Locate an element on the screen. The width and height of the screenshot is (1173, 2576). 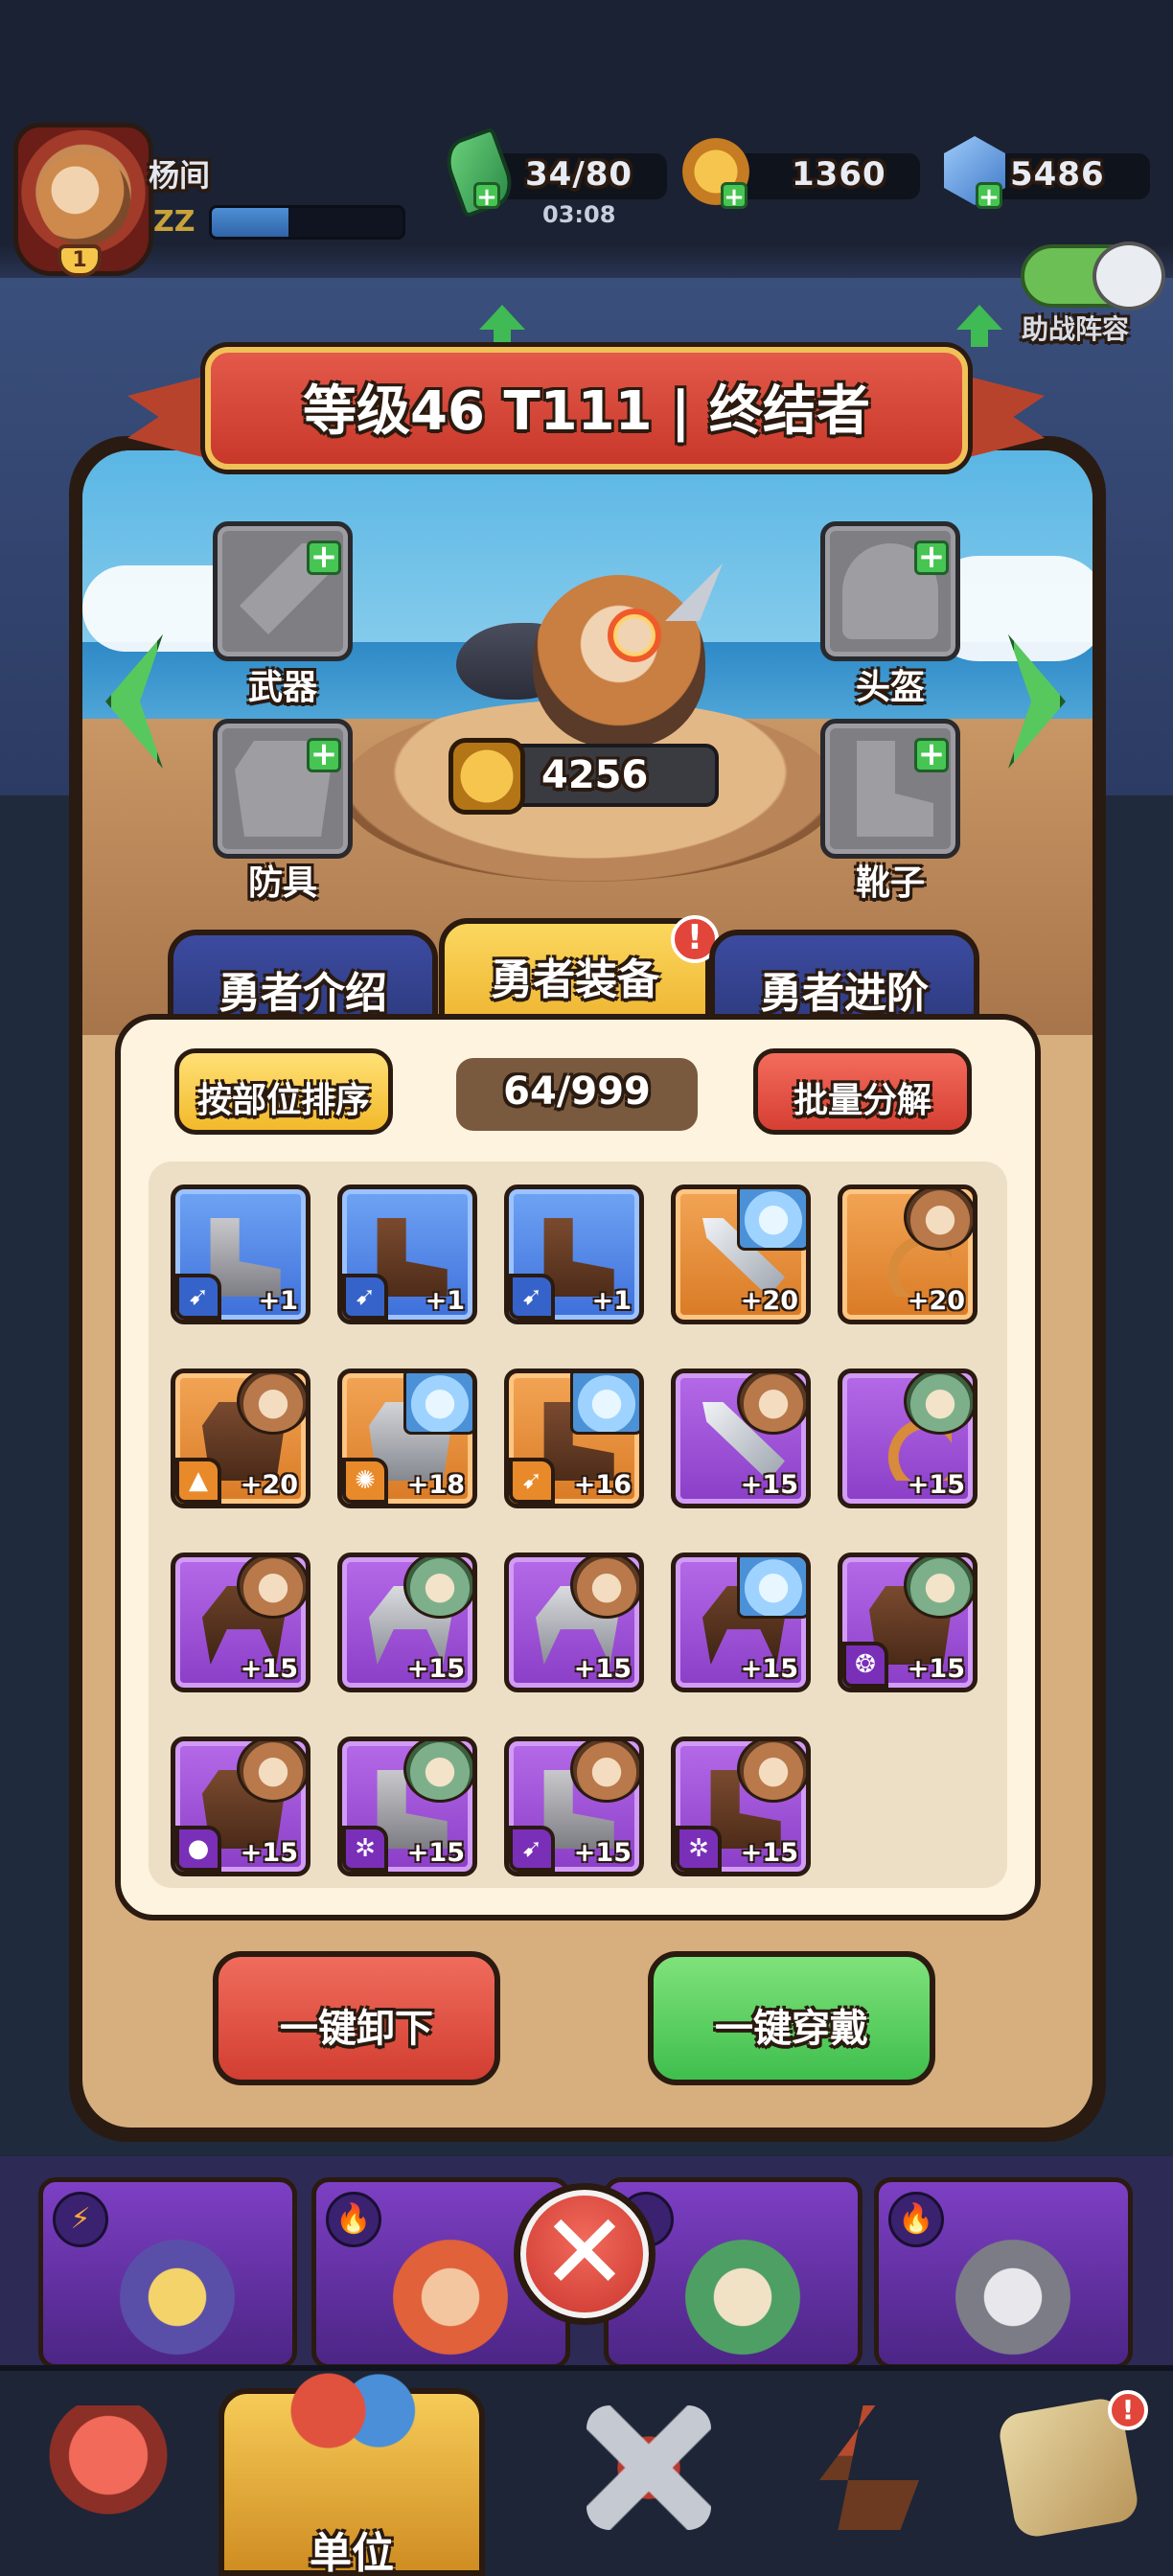
equipment-item-boots: ➹ +16 is located at coordinates (574, 1438).